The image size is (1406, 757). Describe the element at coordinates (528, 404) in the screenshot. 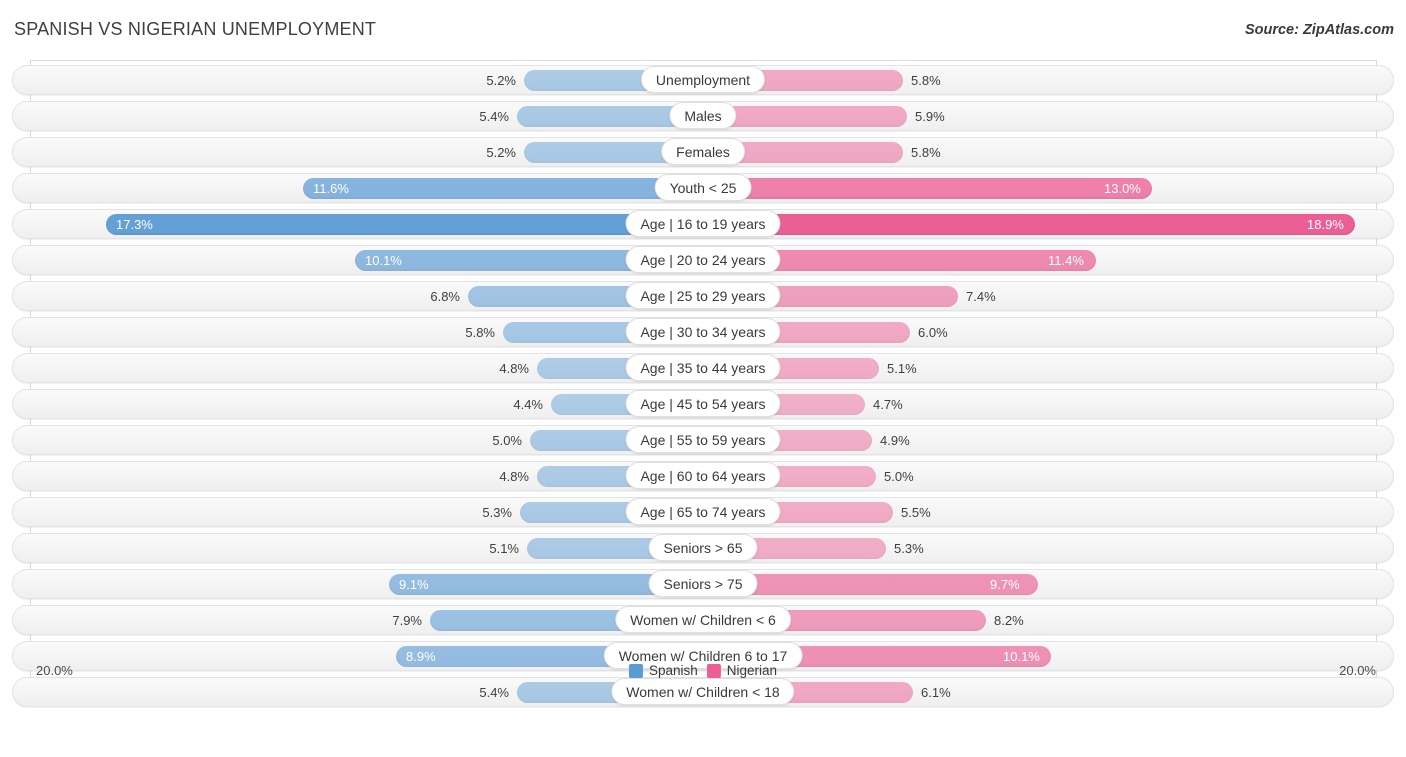

I see `value-label-spanish: 4.4%` at that location.